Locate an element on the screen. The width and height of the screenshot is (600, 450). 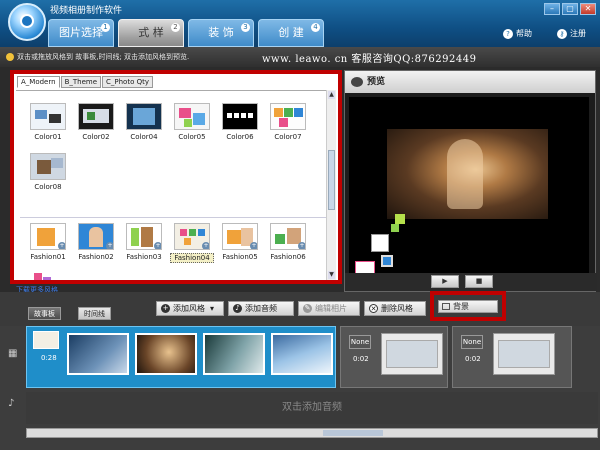
delete-icon: ✕ is located at coordinates (373, 308).